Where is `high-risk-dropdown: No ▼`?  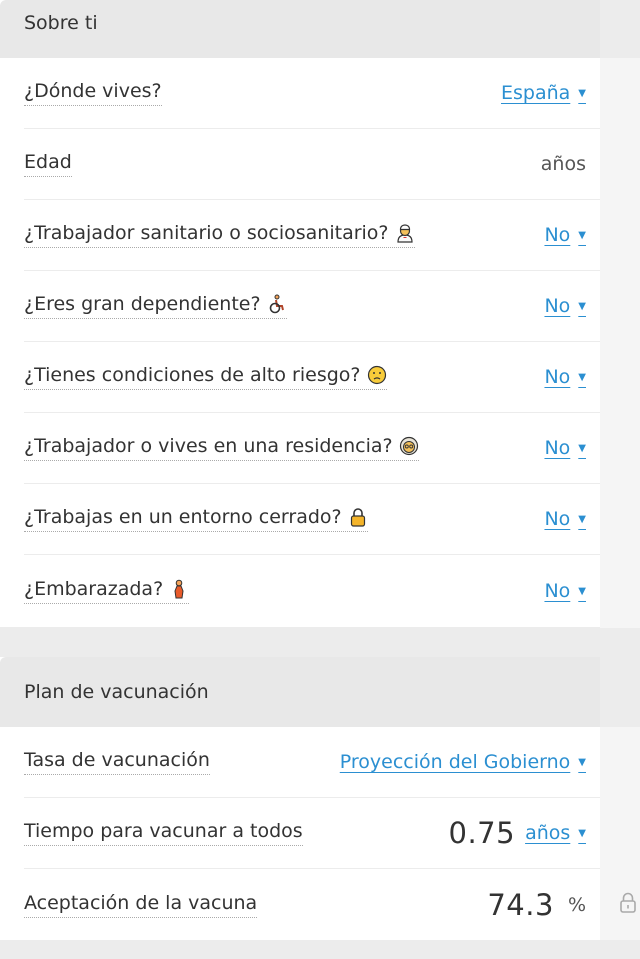
high-risk-dropdown: No ▼ is located at coordinates (565, 377).